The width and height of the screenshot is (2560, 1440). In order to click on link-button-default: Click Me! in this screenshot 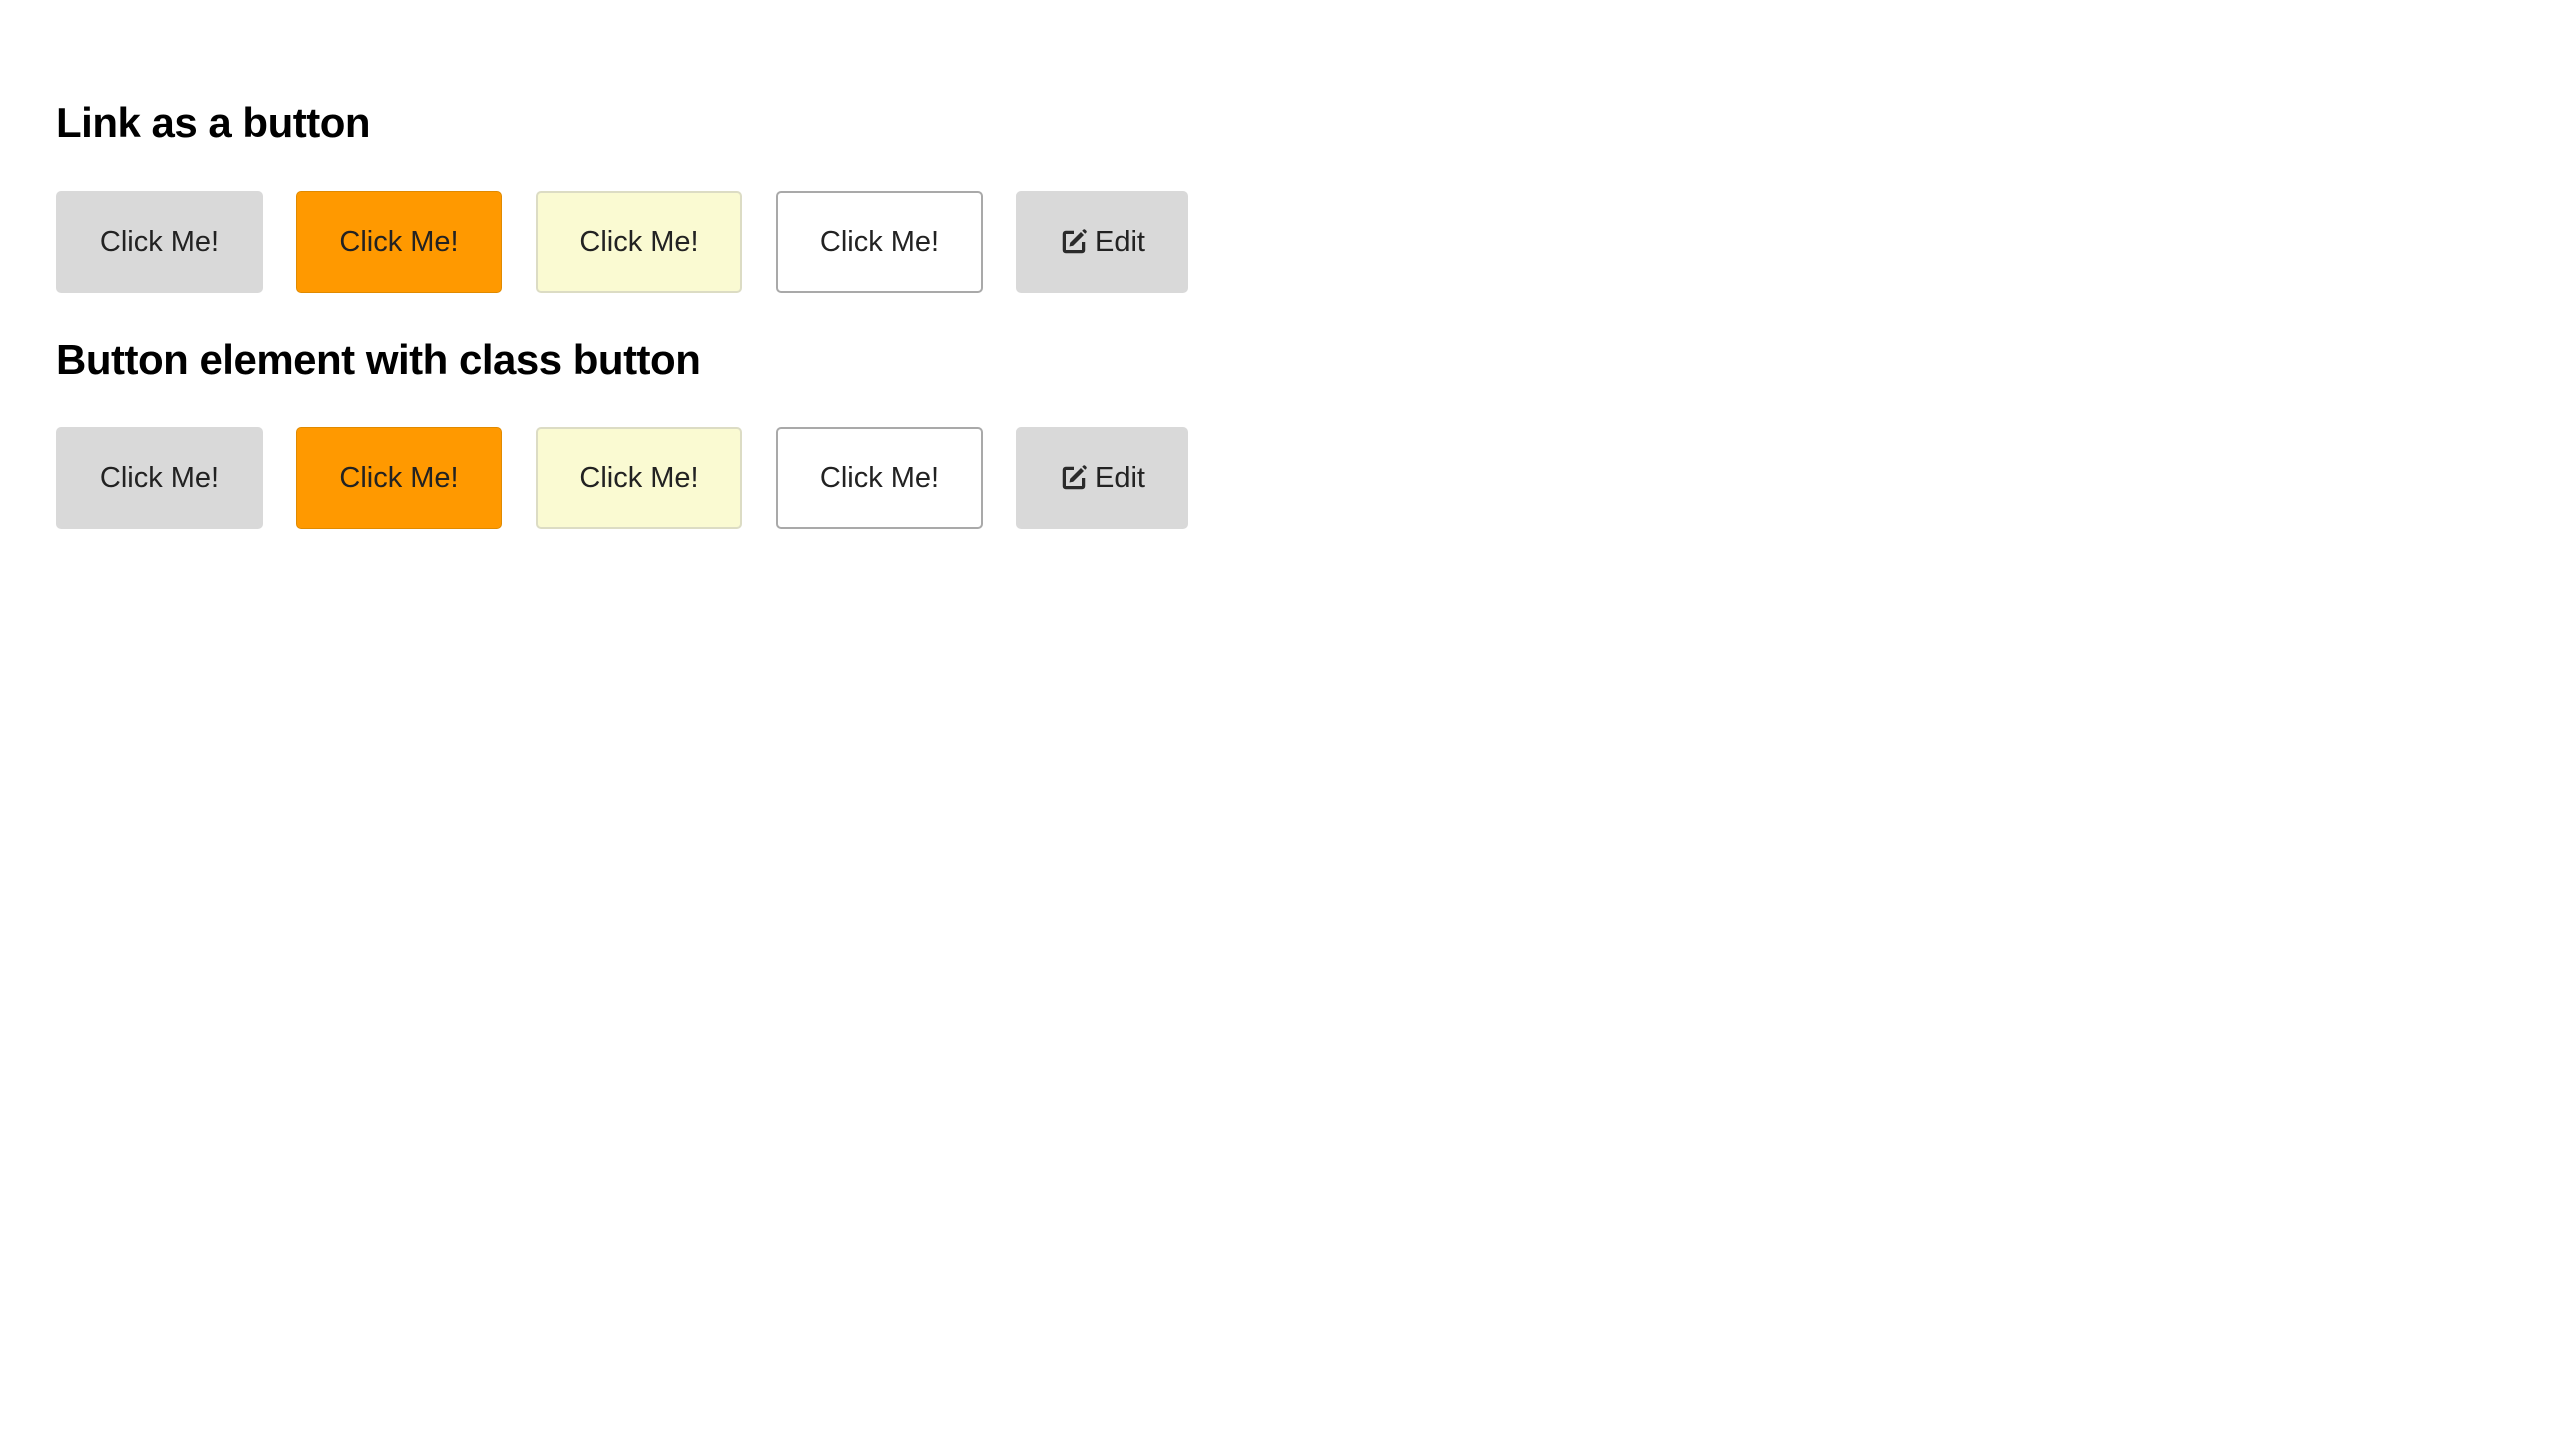, I will do `click(159, 242)`.